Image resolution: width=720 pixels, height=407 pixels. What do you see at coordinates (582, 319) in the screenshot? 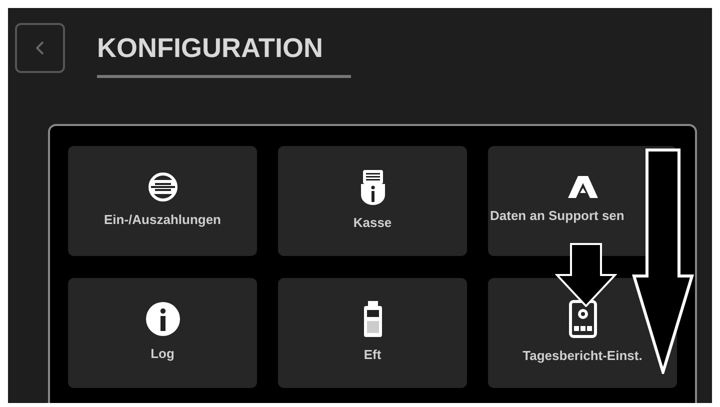
I see `device-settings-icon` at bounding box center [582, 319].